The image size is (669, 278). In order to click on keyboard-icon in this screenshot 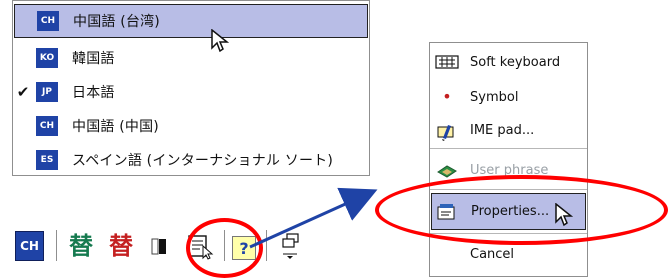, I will do `click(447, 62)`.